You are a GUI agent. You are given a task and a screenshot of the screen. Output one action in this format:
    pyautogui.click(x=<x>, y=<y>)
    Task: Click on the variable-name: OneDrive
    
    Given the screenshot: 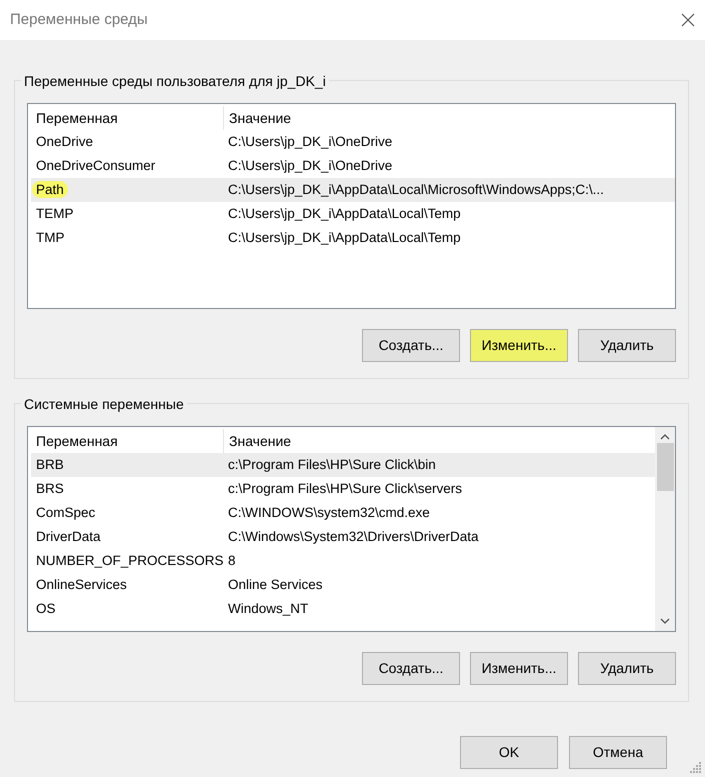 What is the action you would take?
    pyautogui.click(x=65, y=141)
    